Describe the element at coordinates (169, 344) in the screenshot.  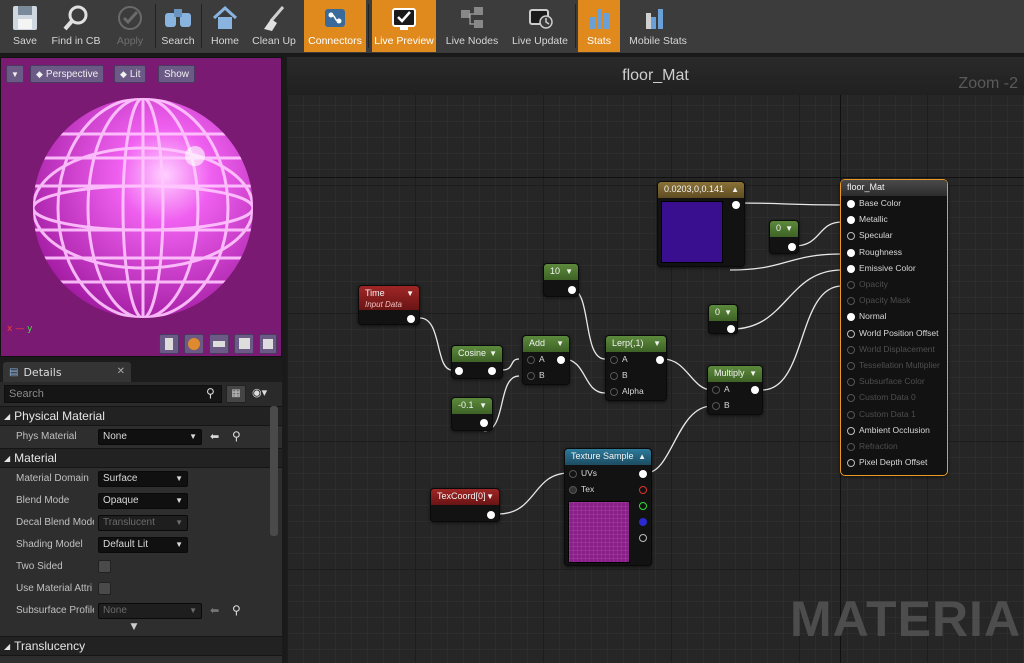
I see `preview-cylinder-button` at that location.